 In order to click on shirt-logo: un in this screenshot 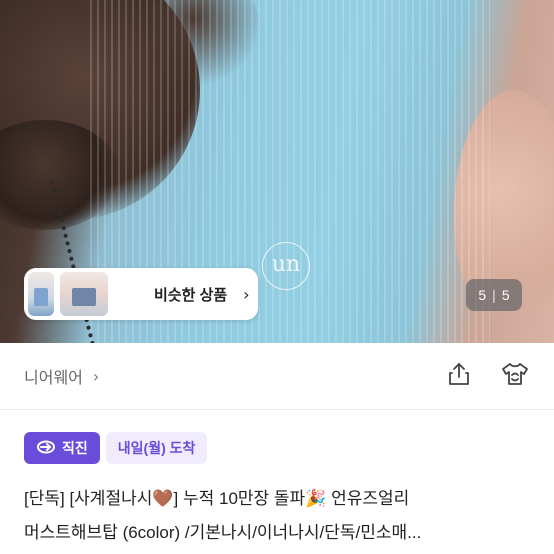, I will do `click(286, 266)`.